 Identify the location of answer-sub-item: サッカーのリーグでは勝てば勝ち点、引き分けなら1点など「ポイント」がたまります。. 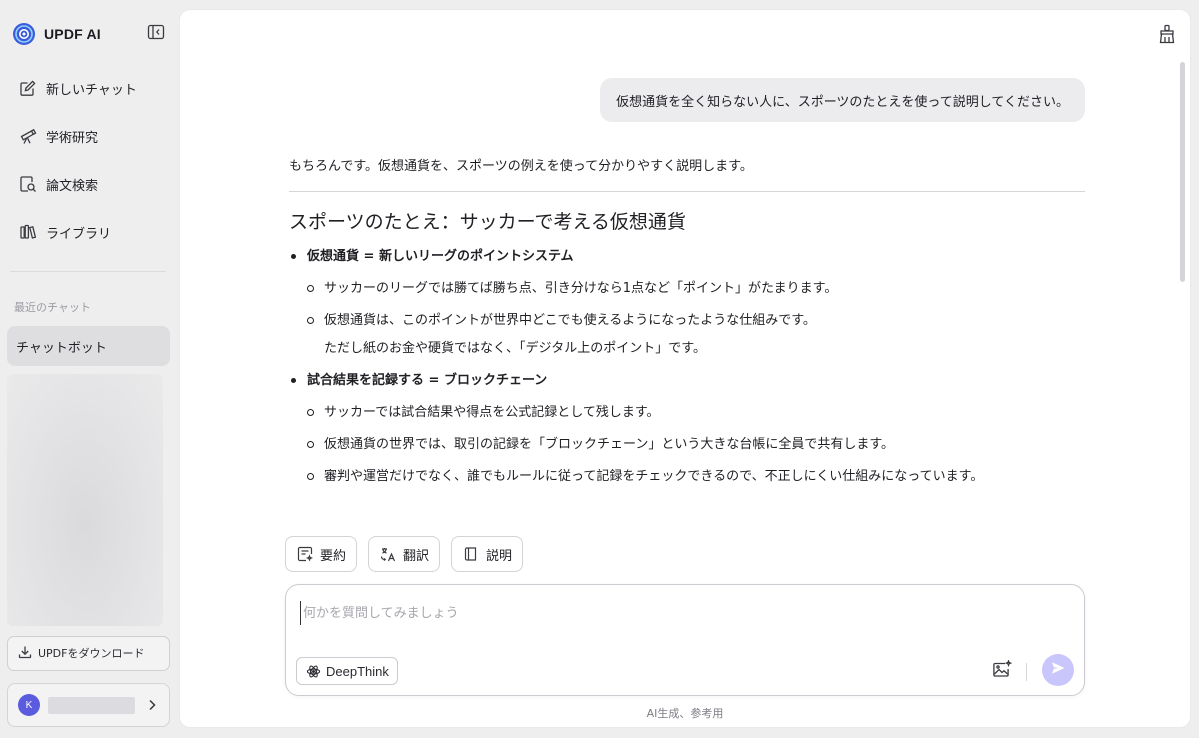
(687, 289).